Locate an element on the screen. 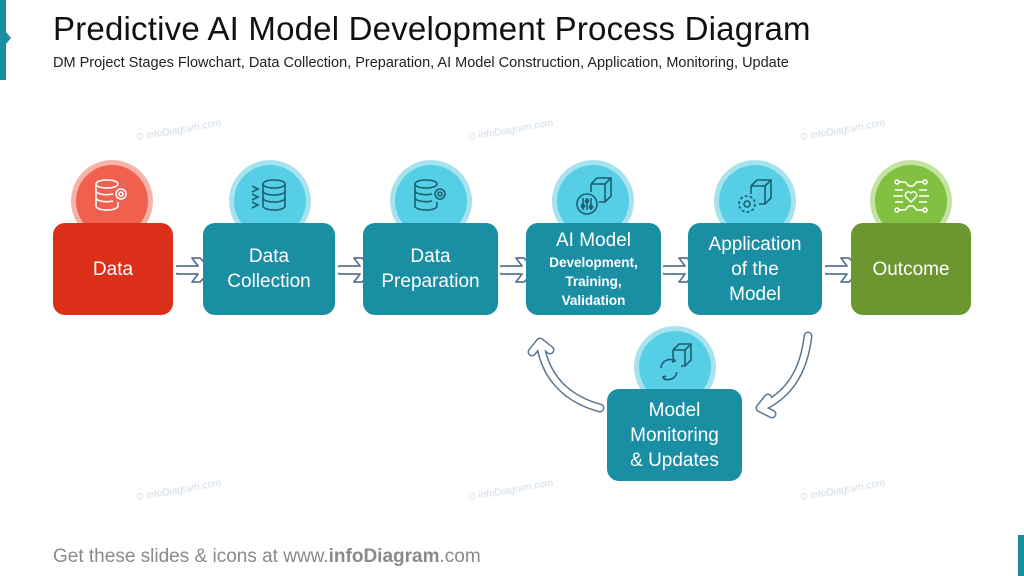  footer-prefix: Get these slides & icons at www. is located at coordinates (191, 556).